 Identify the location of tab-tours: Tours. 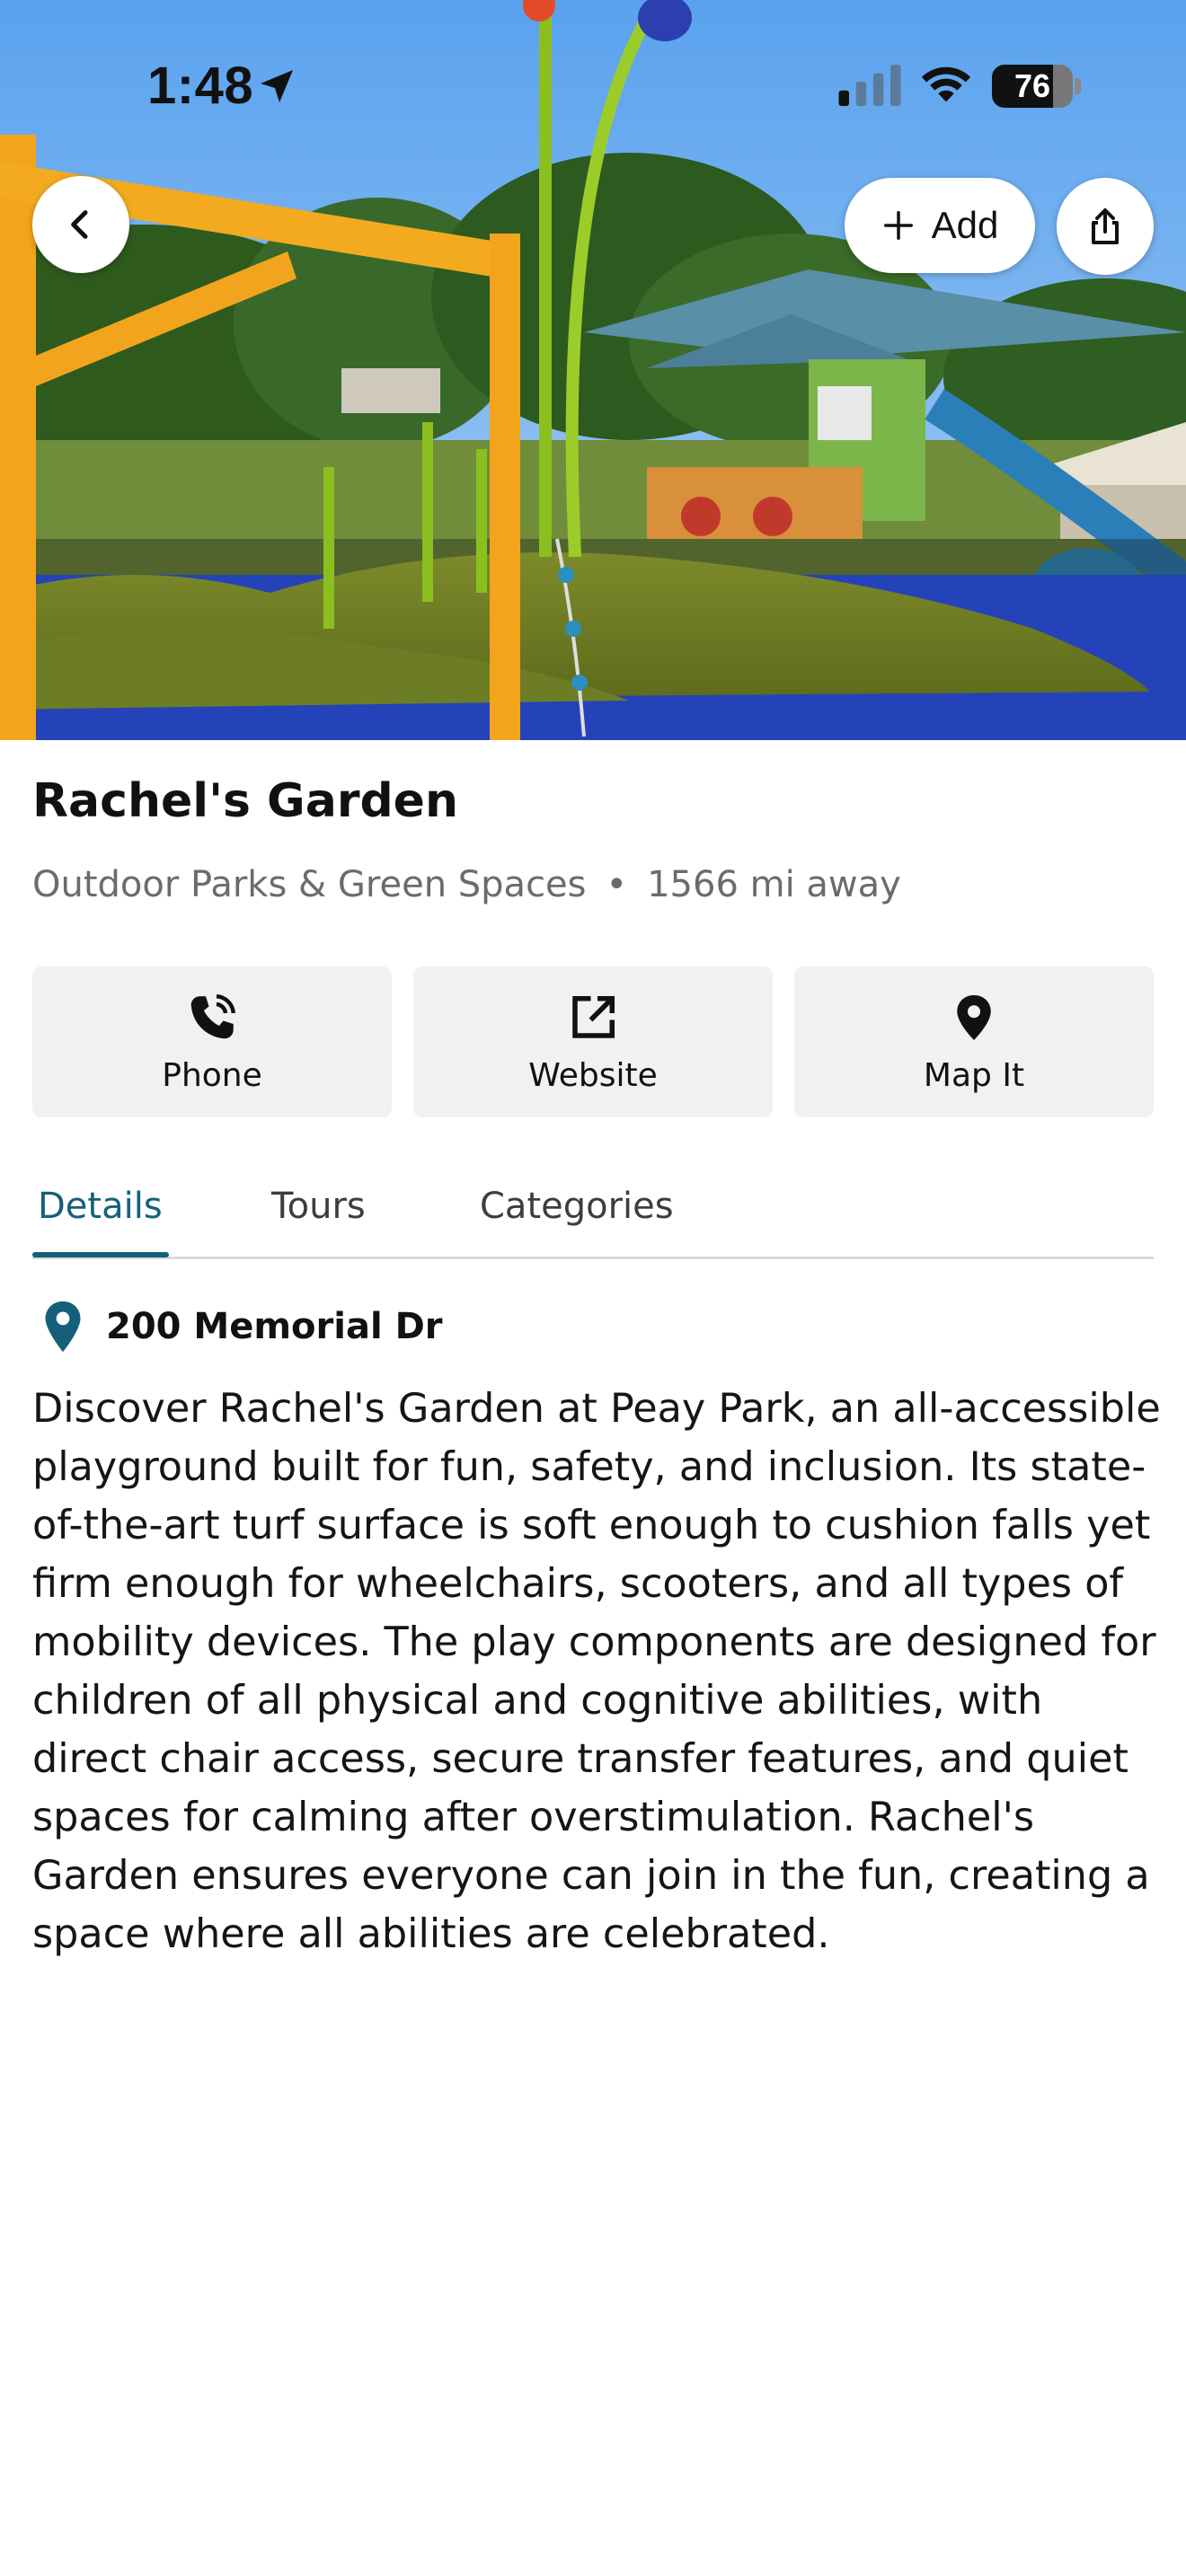
(318, 1222).